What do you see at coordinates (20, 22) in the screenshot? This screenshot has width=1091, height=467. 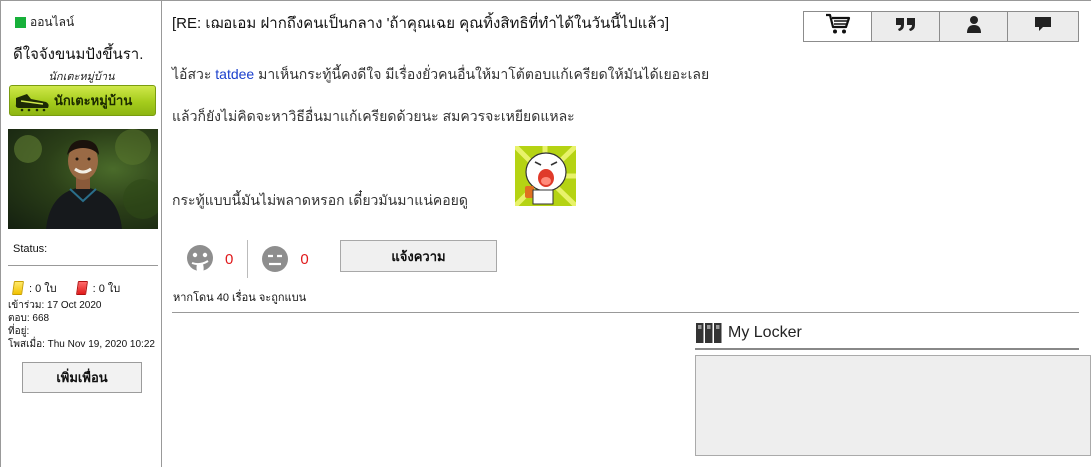 I see `online-indicator-icon` at bounding box center [20, 22].